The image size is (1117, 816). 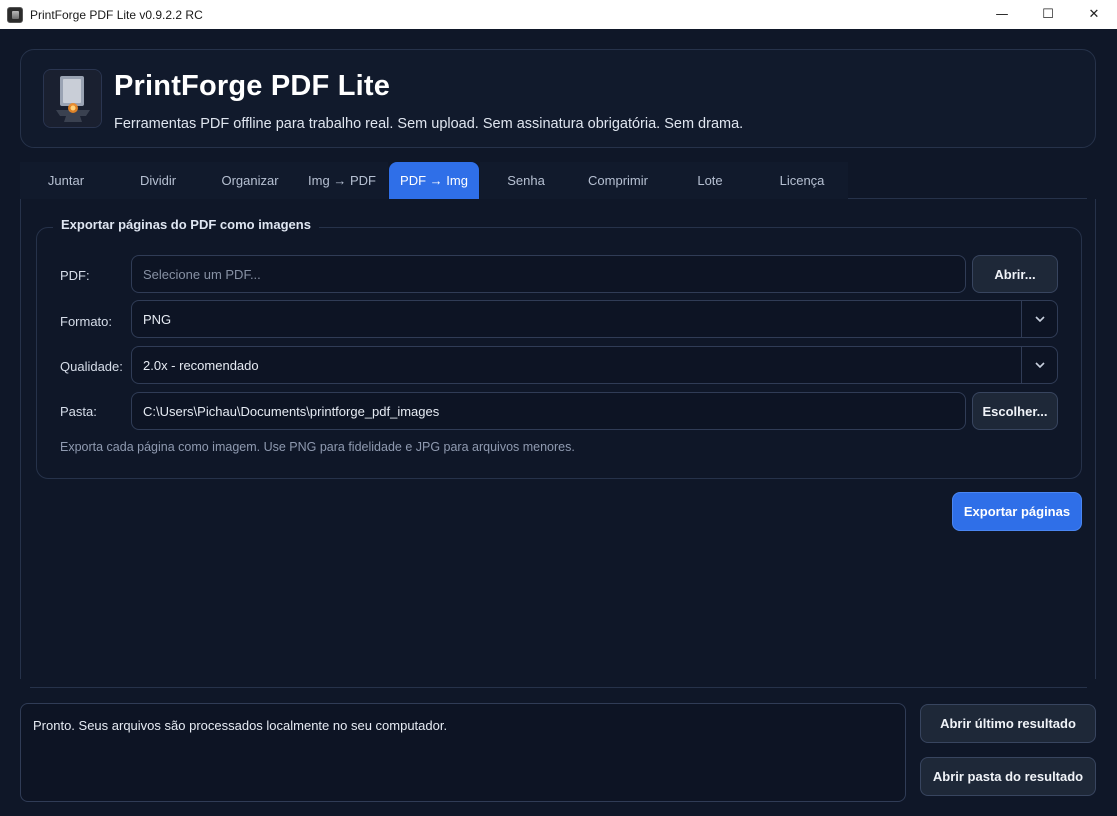 I want to click on format-select: PNG, so click(x=594, y=319).